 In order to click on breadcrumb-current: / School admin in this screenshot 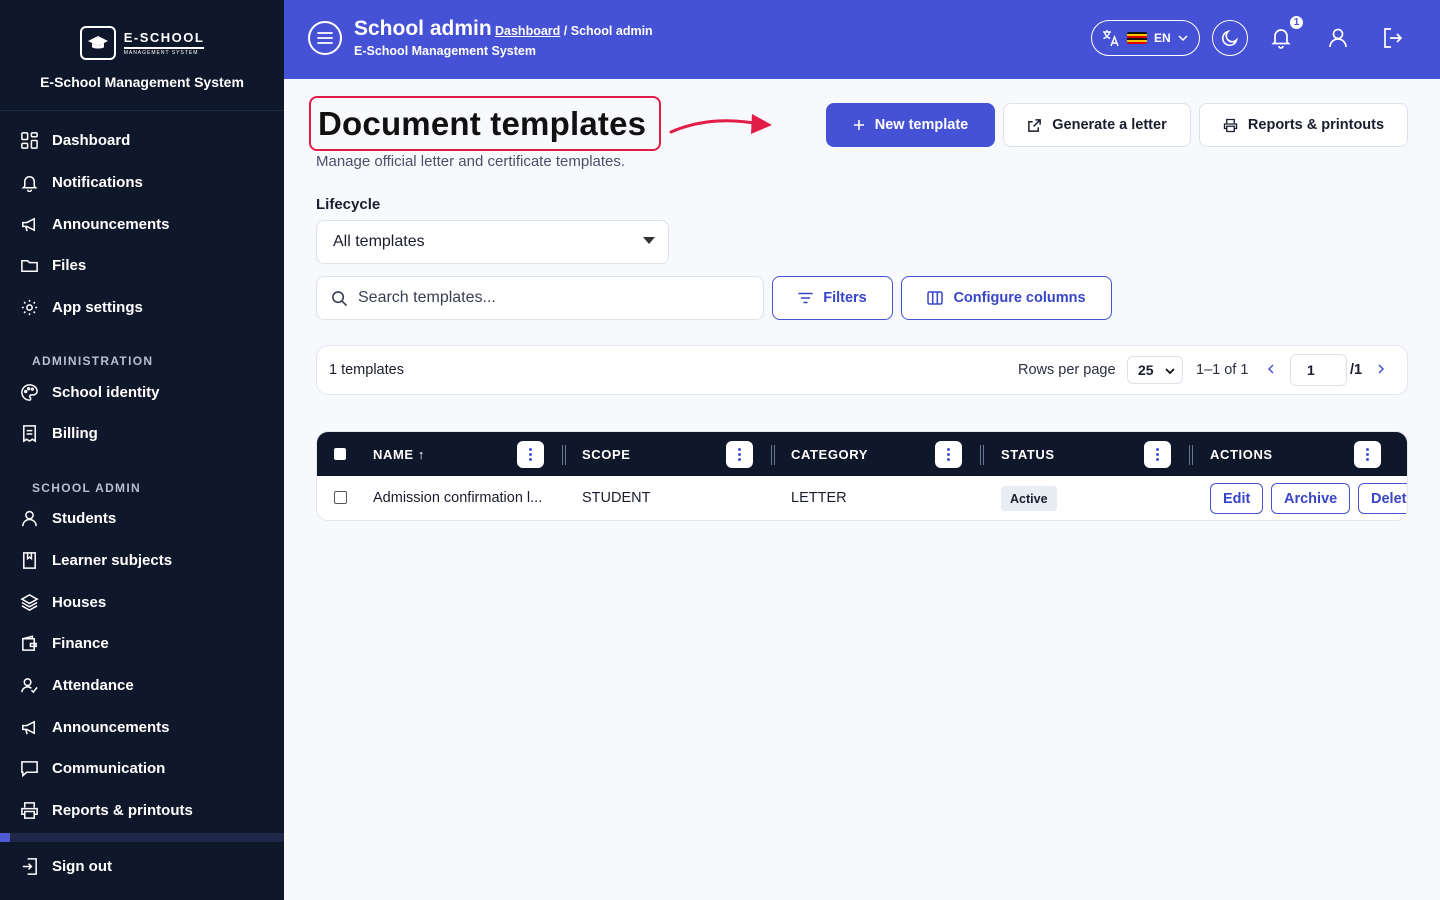, I will do `click(608, 31)`.